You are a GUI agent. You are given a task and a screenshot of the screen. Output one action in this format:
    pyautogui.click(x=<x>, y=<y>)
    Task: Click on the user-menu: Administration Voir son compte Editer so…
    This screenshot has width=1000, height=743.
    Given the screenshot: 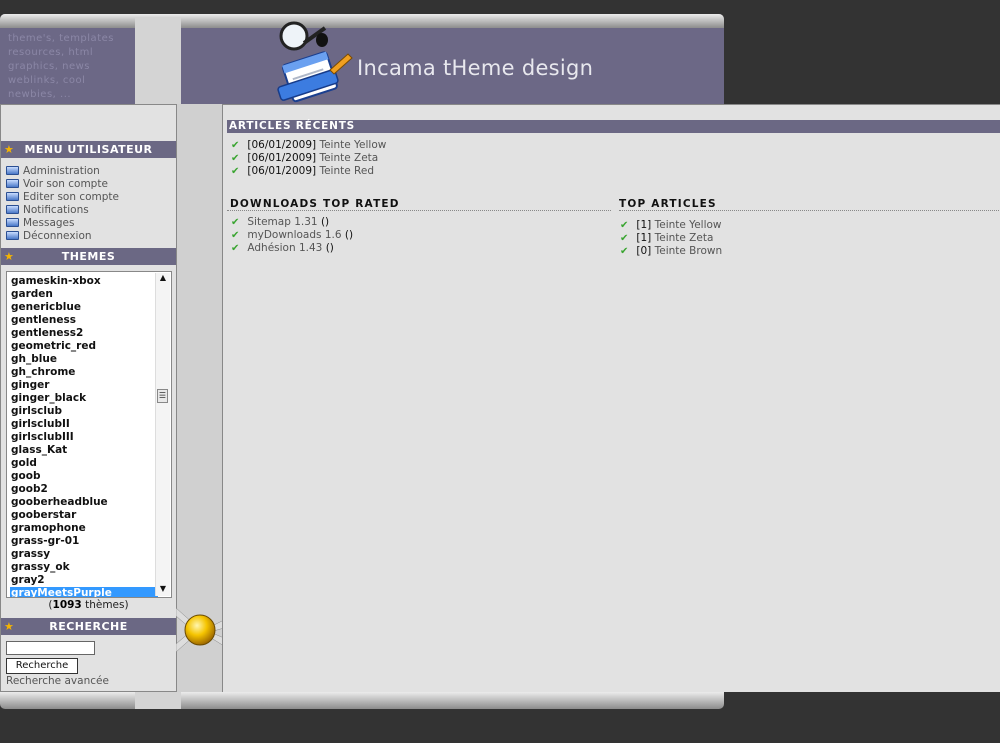 What is the action you would take?
    pyautogui.click(x=62, y=204)
    